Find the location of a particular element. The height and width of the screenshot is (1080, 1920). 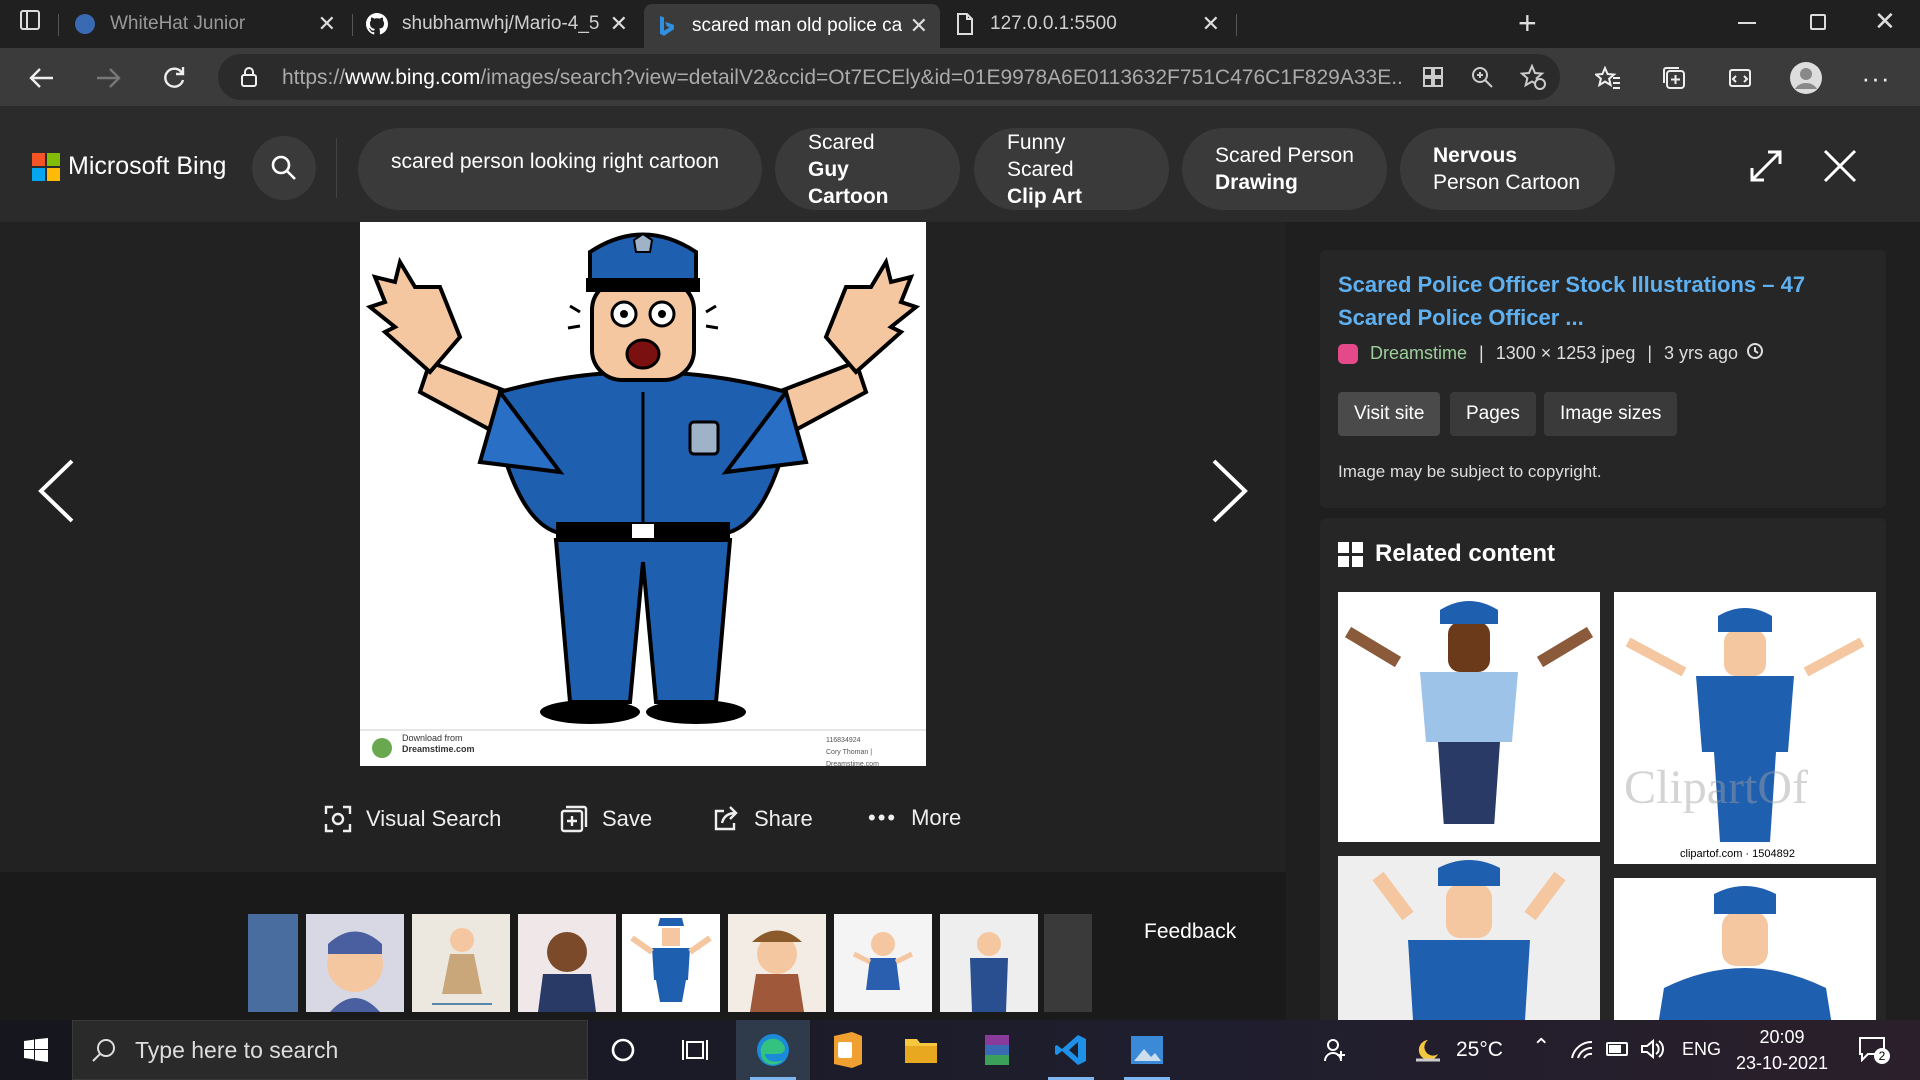

tab-title: WhiteHat Junior is located at coordinates (178, 23).